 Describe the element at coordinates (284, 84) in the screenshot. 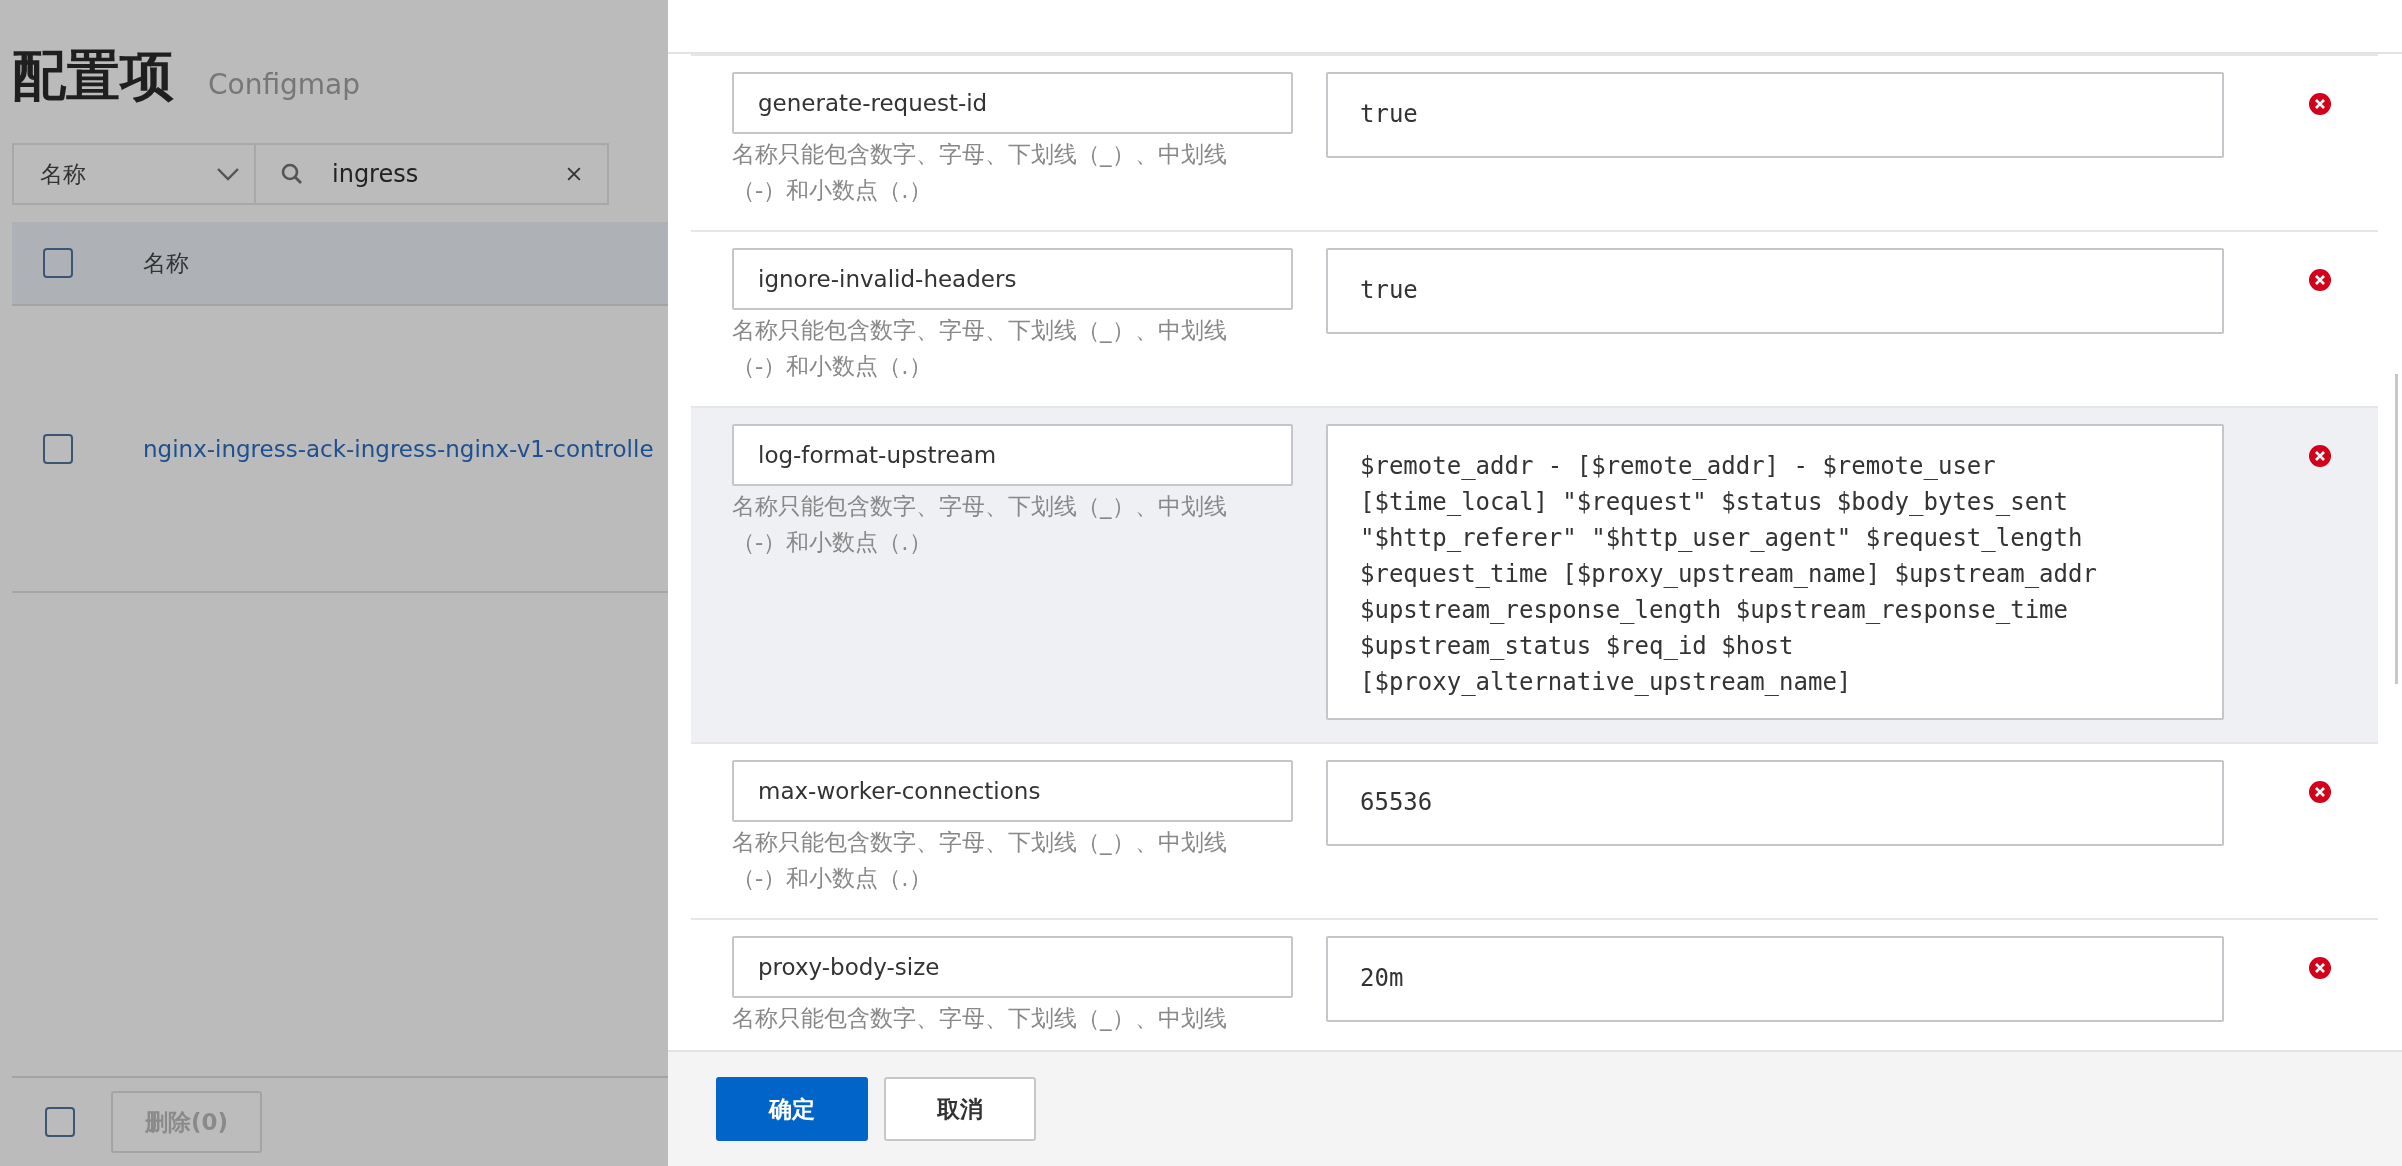

I see `page-subtitle: Configmap` at that location.